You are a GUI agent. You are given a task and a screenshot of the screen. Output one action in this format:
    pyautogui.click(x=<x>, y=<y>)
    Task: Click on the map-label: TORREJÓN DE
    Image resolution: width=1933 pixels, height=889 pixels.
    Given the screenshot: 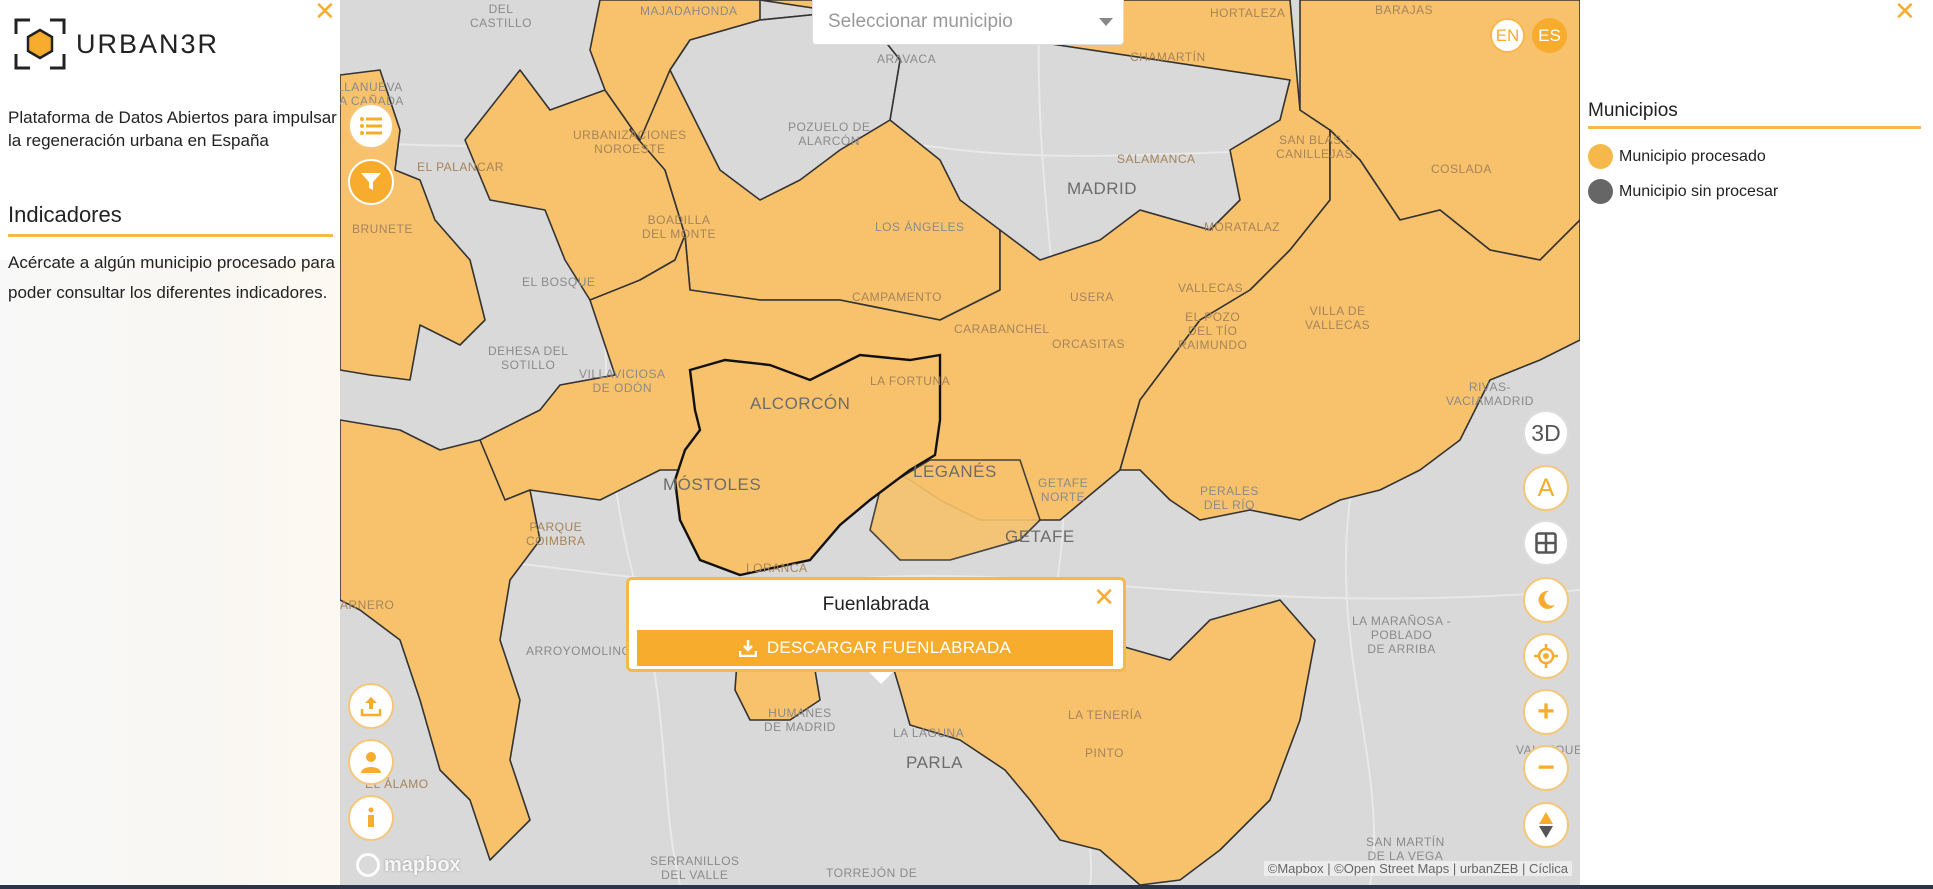 What is the action you would take?
    pyautogui.click(x=872, y=873)
    